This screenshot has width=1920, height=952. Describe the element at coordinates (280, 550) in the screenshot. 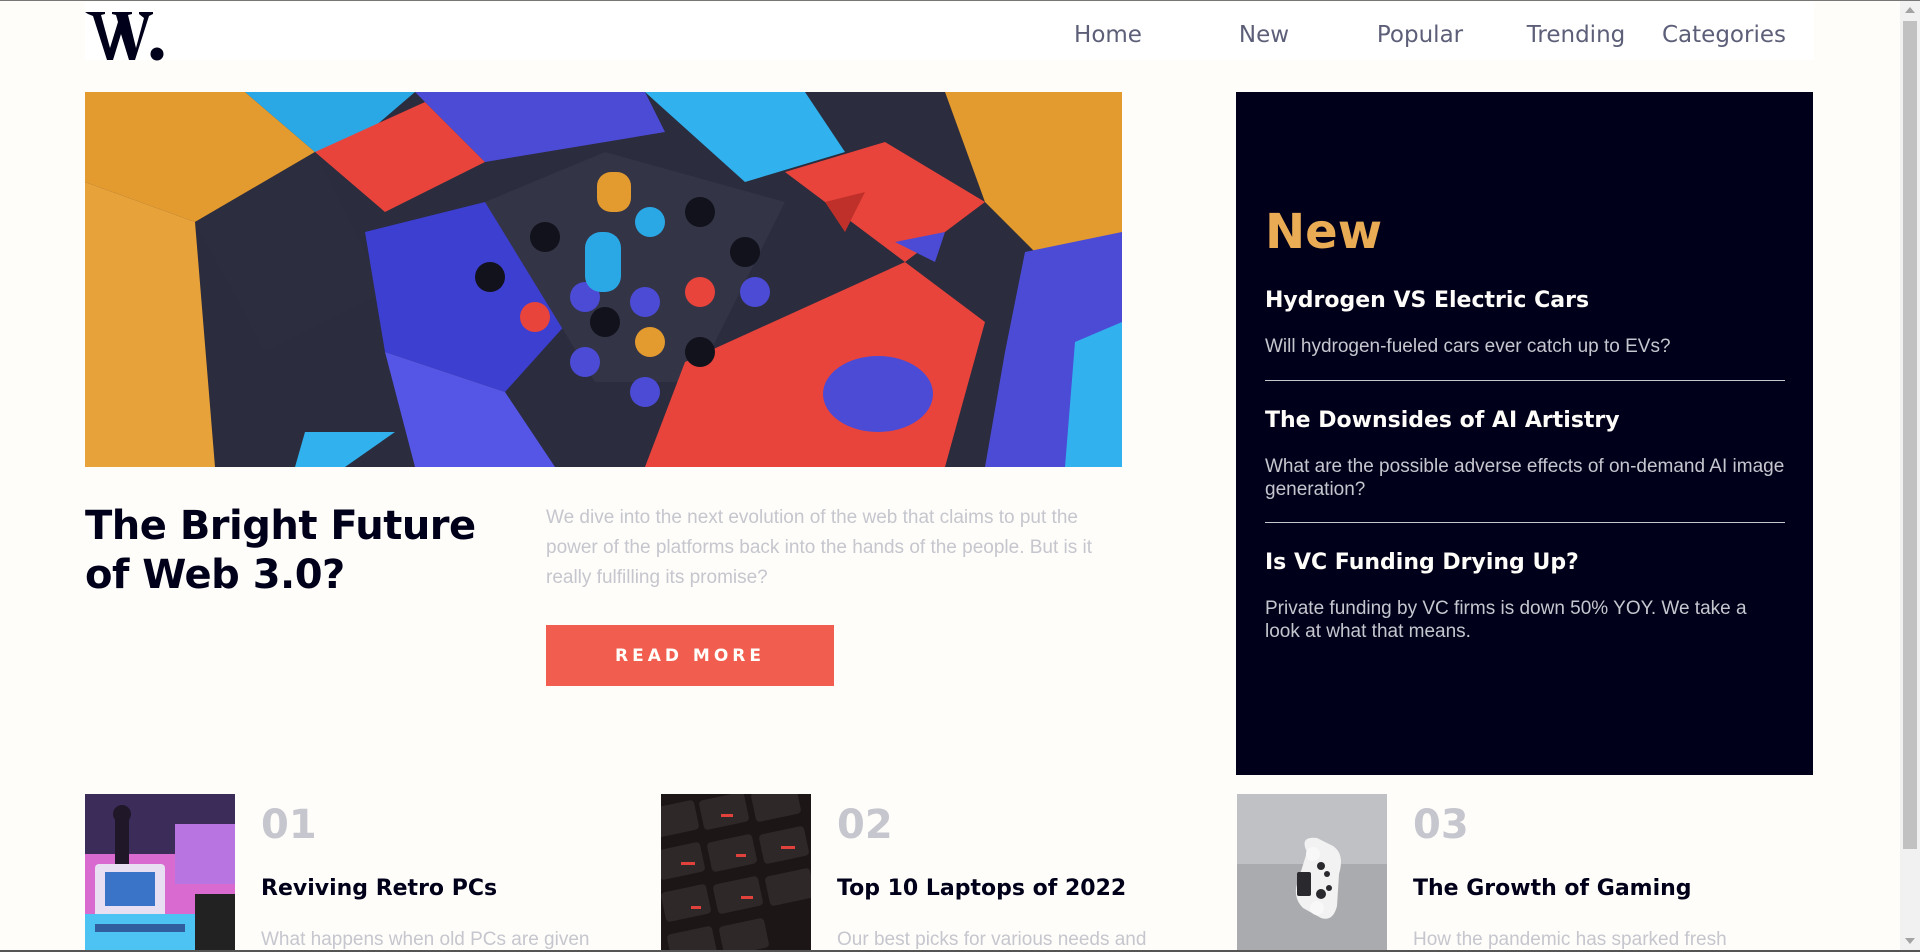

I see `hero-title: The Bright Future of Web 3.0?` at that location.